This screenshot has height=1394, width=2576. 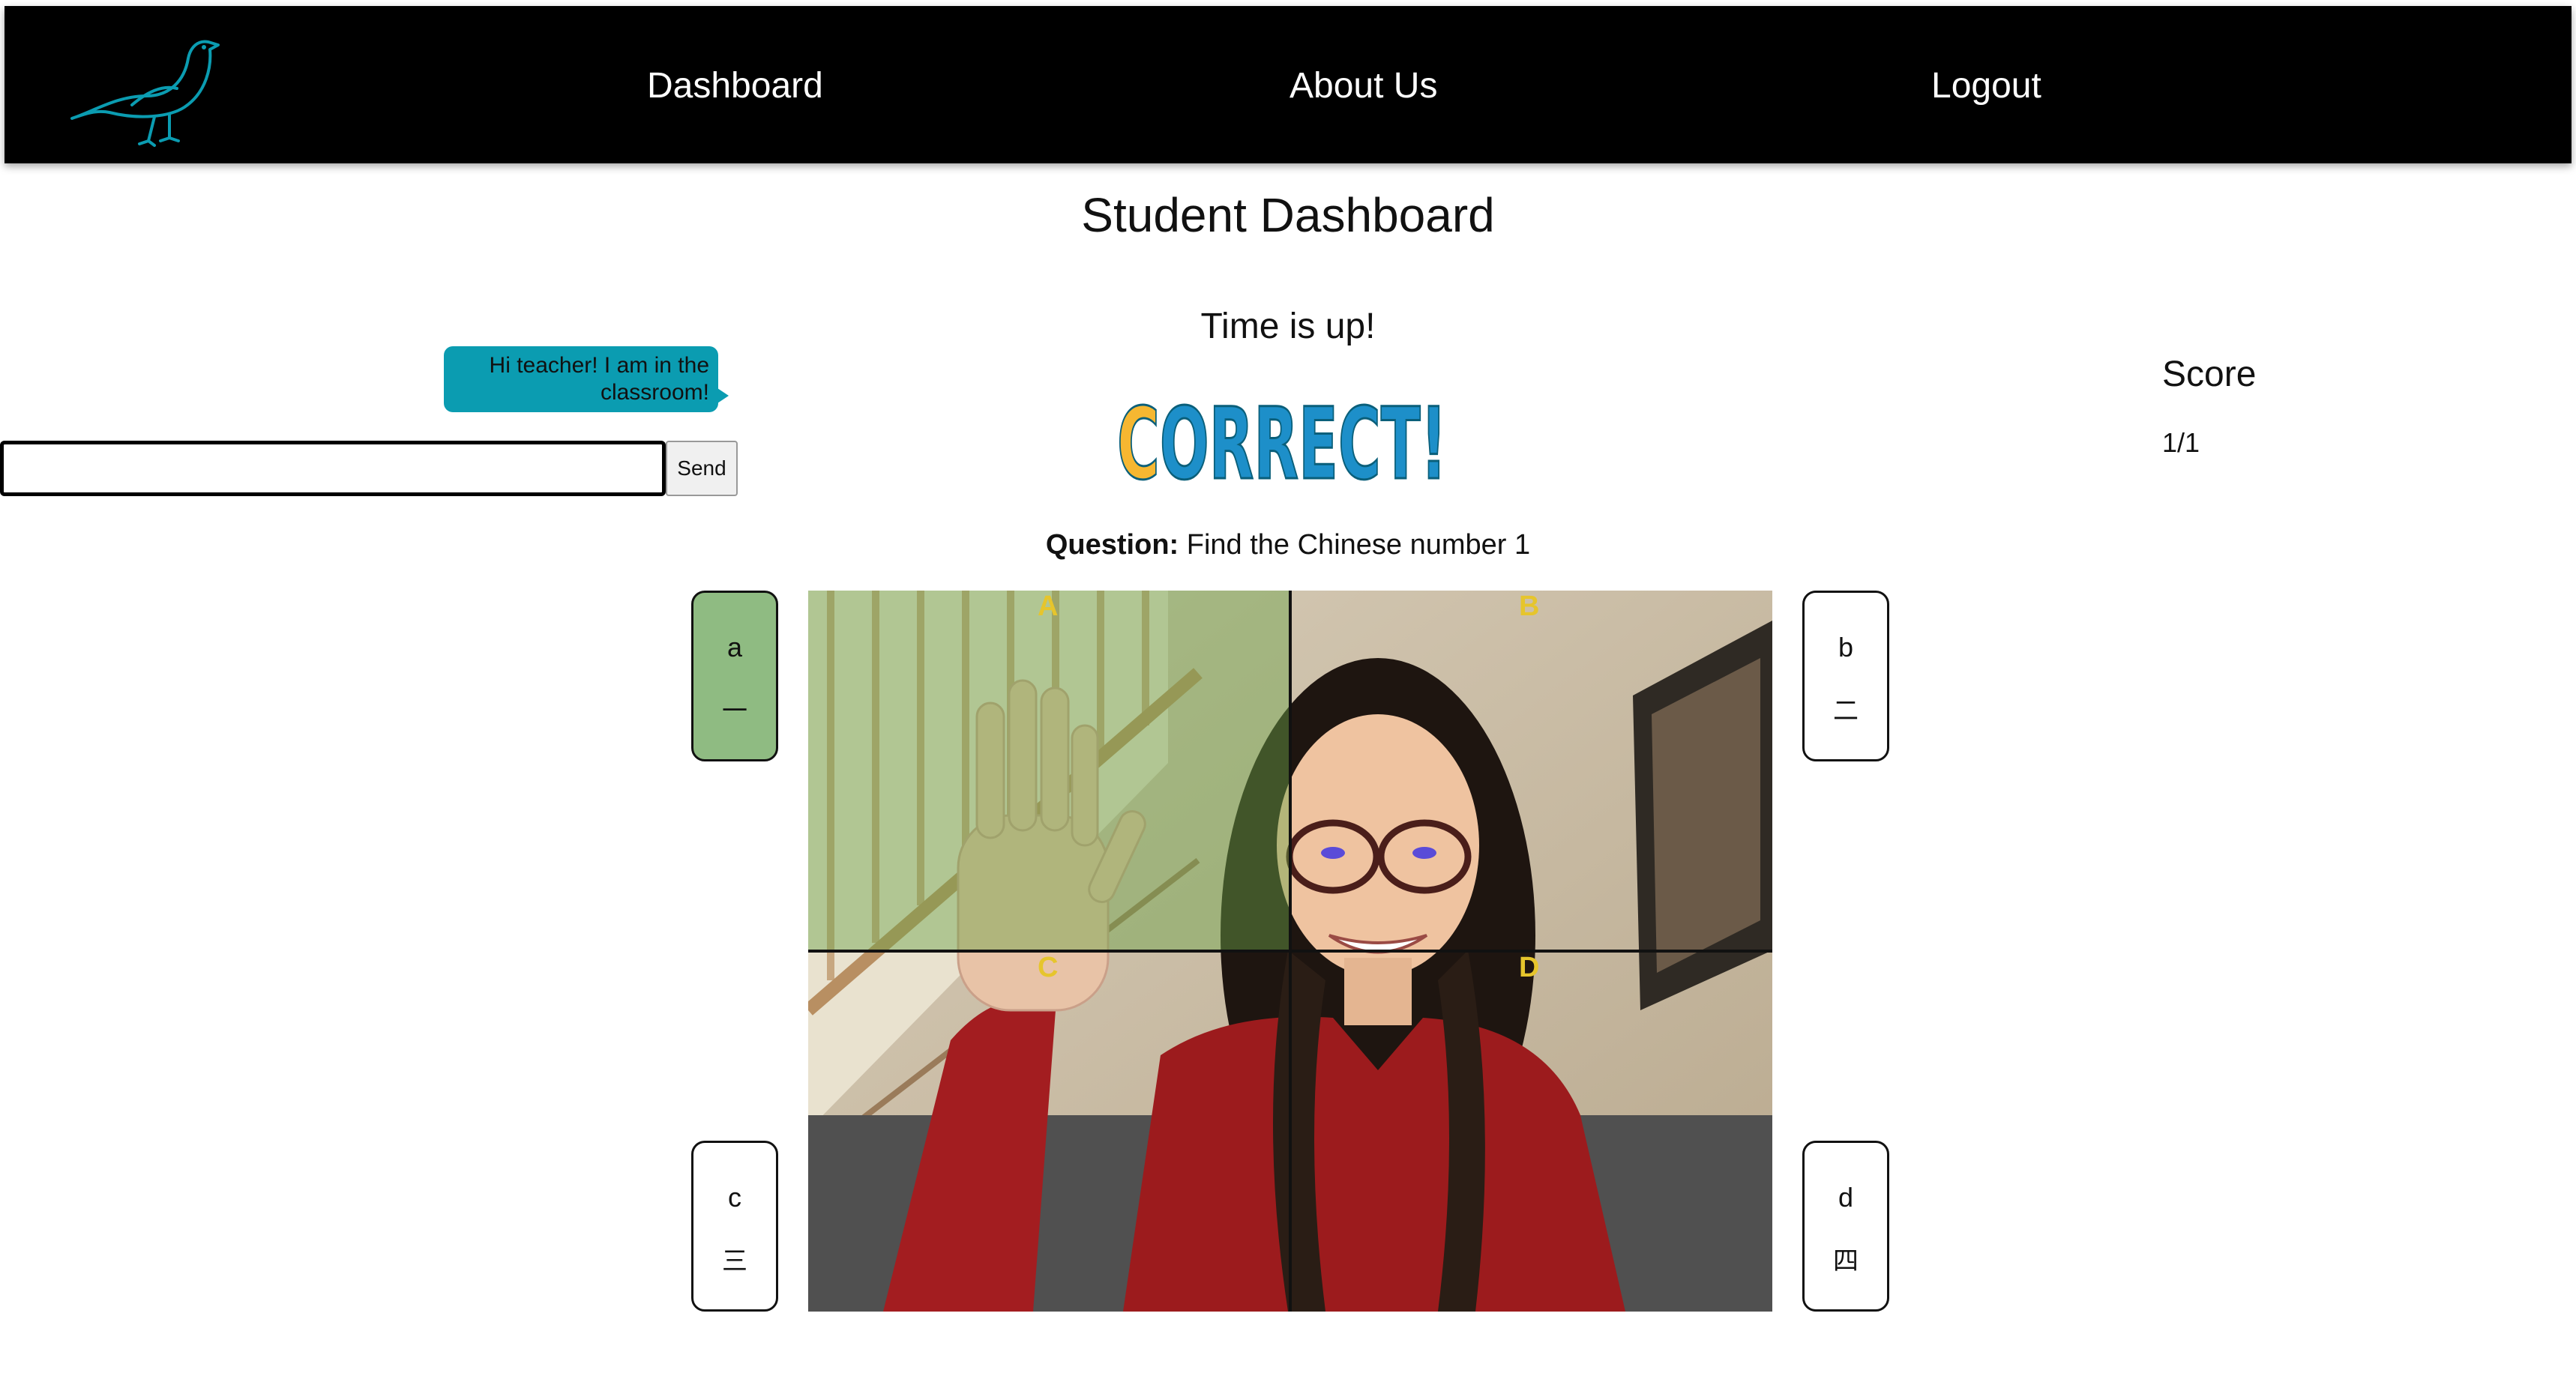 What do you see at coordinates (1846, 1197) in the screenshot?
I see `answer-letter: d` at bounding box center [1846, 1197].